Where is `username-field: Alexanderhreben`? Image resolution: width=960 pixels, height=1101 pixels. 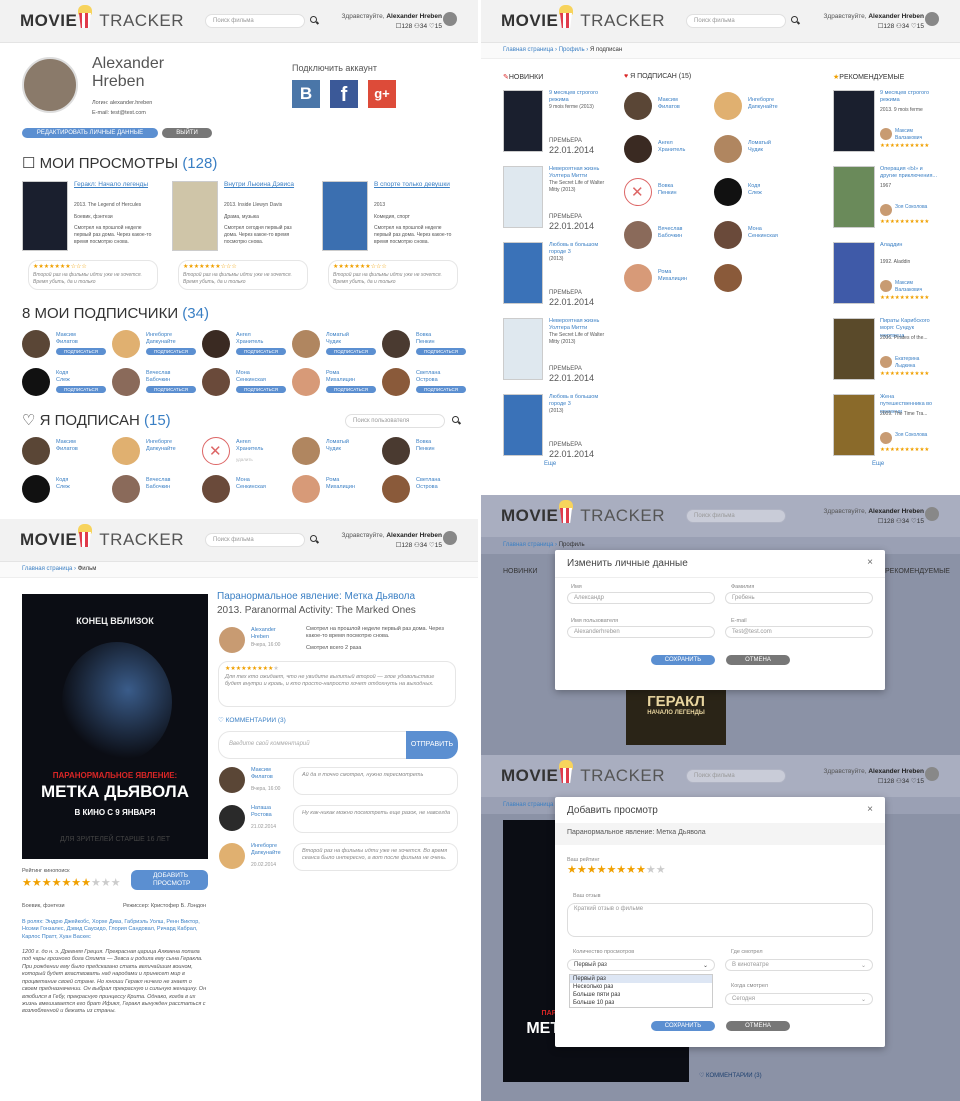
username-field: Alexanderhreben is located at coordinates (641, 632).